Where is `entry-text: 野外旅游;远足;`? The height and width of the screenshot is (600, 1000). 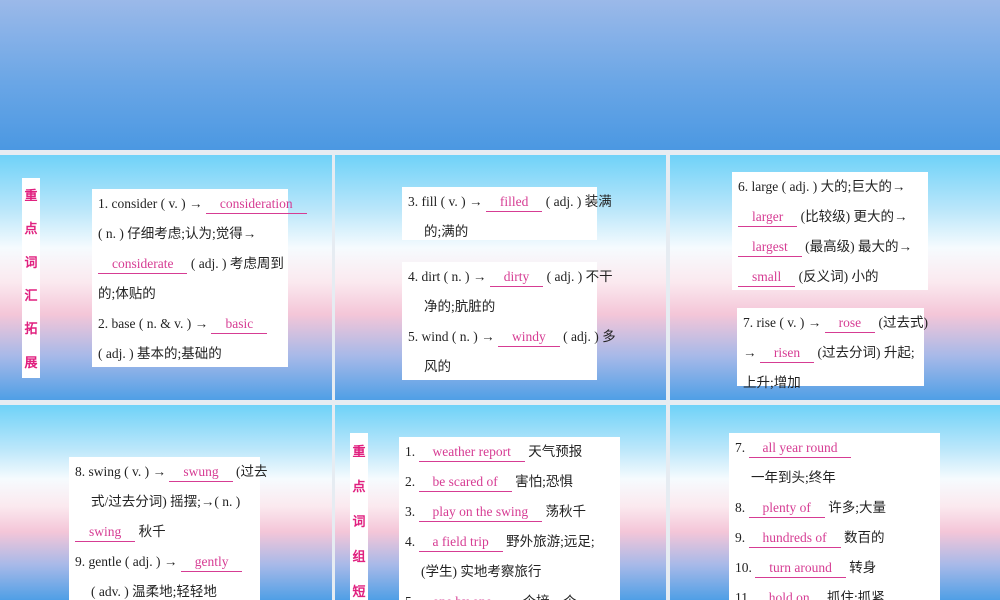
entry-text: 野外旅游;远足; is located at coordinates (548, 541).